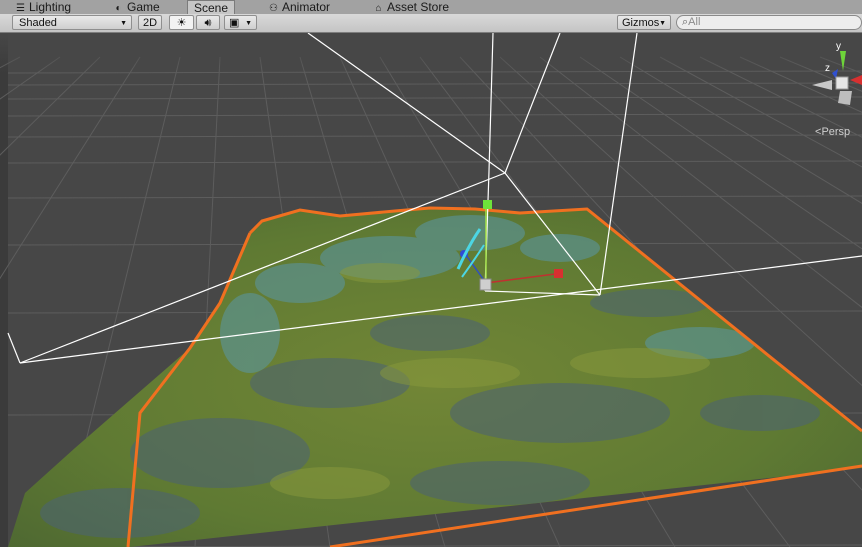 This screenshot has height=547, width=862. I want to click on tab-scene: Scene, so click(211, 7).